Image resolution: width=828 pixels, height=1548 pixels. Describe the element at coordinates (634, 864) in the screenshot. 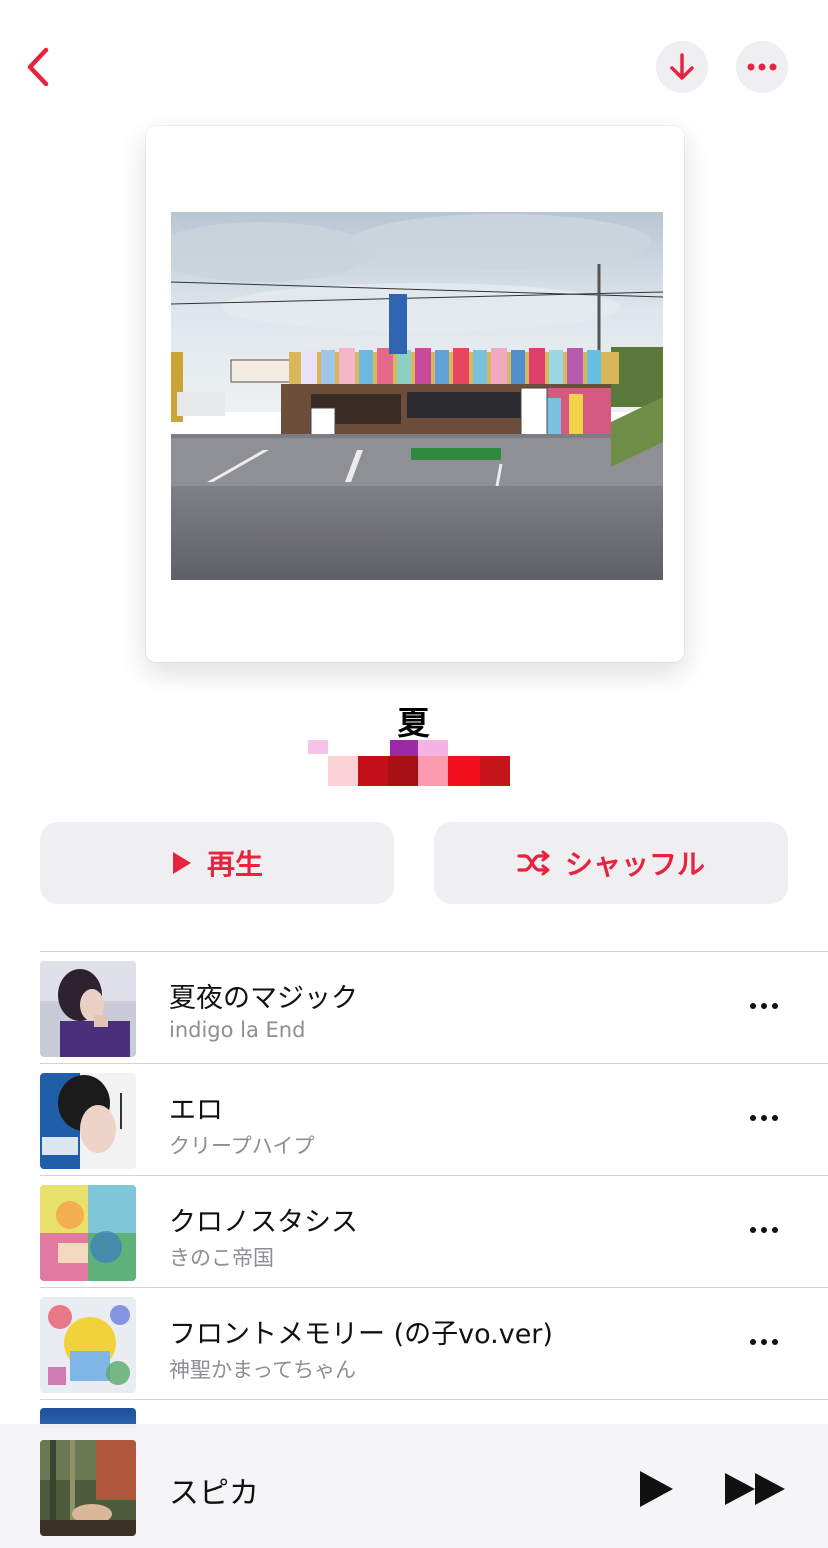

I see `shuffle-label: シャッフル` at that location.